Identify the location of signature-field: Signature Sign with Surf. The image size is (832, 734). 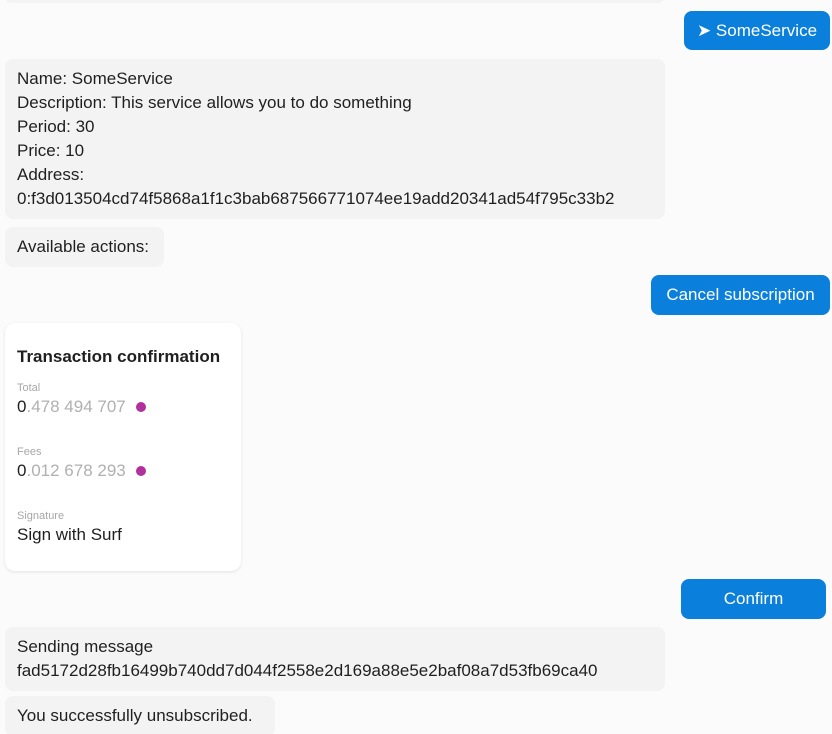
(123, 528).